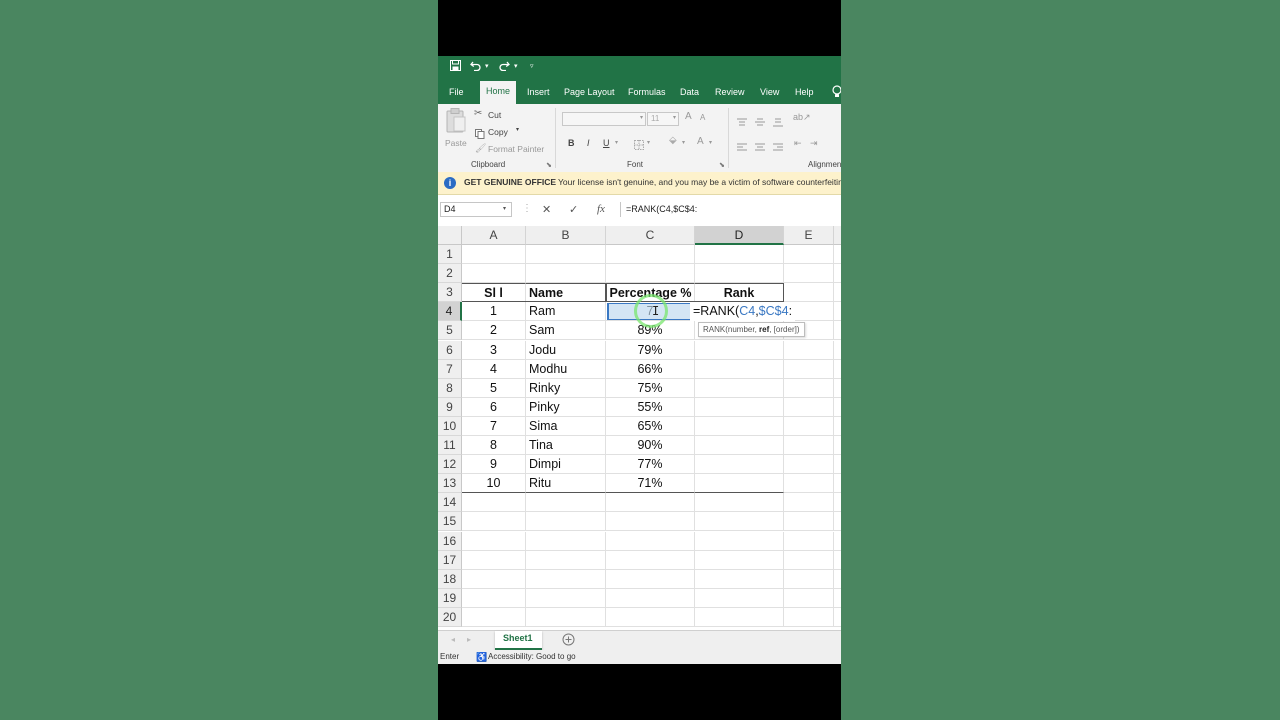  I want to click on name-cell: Jodu, so click(566, 350).